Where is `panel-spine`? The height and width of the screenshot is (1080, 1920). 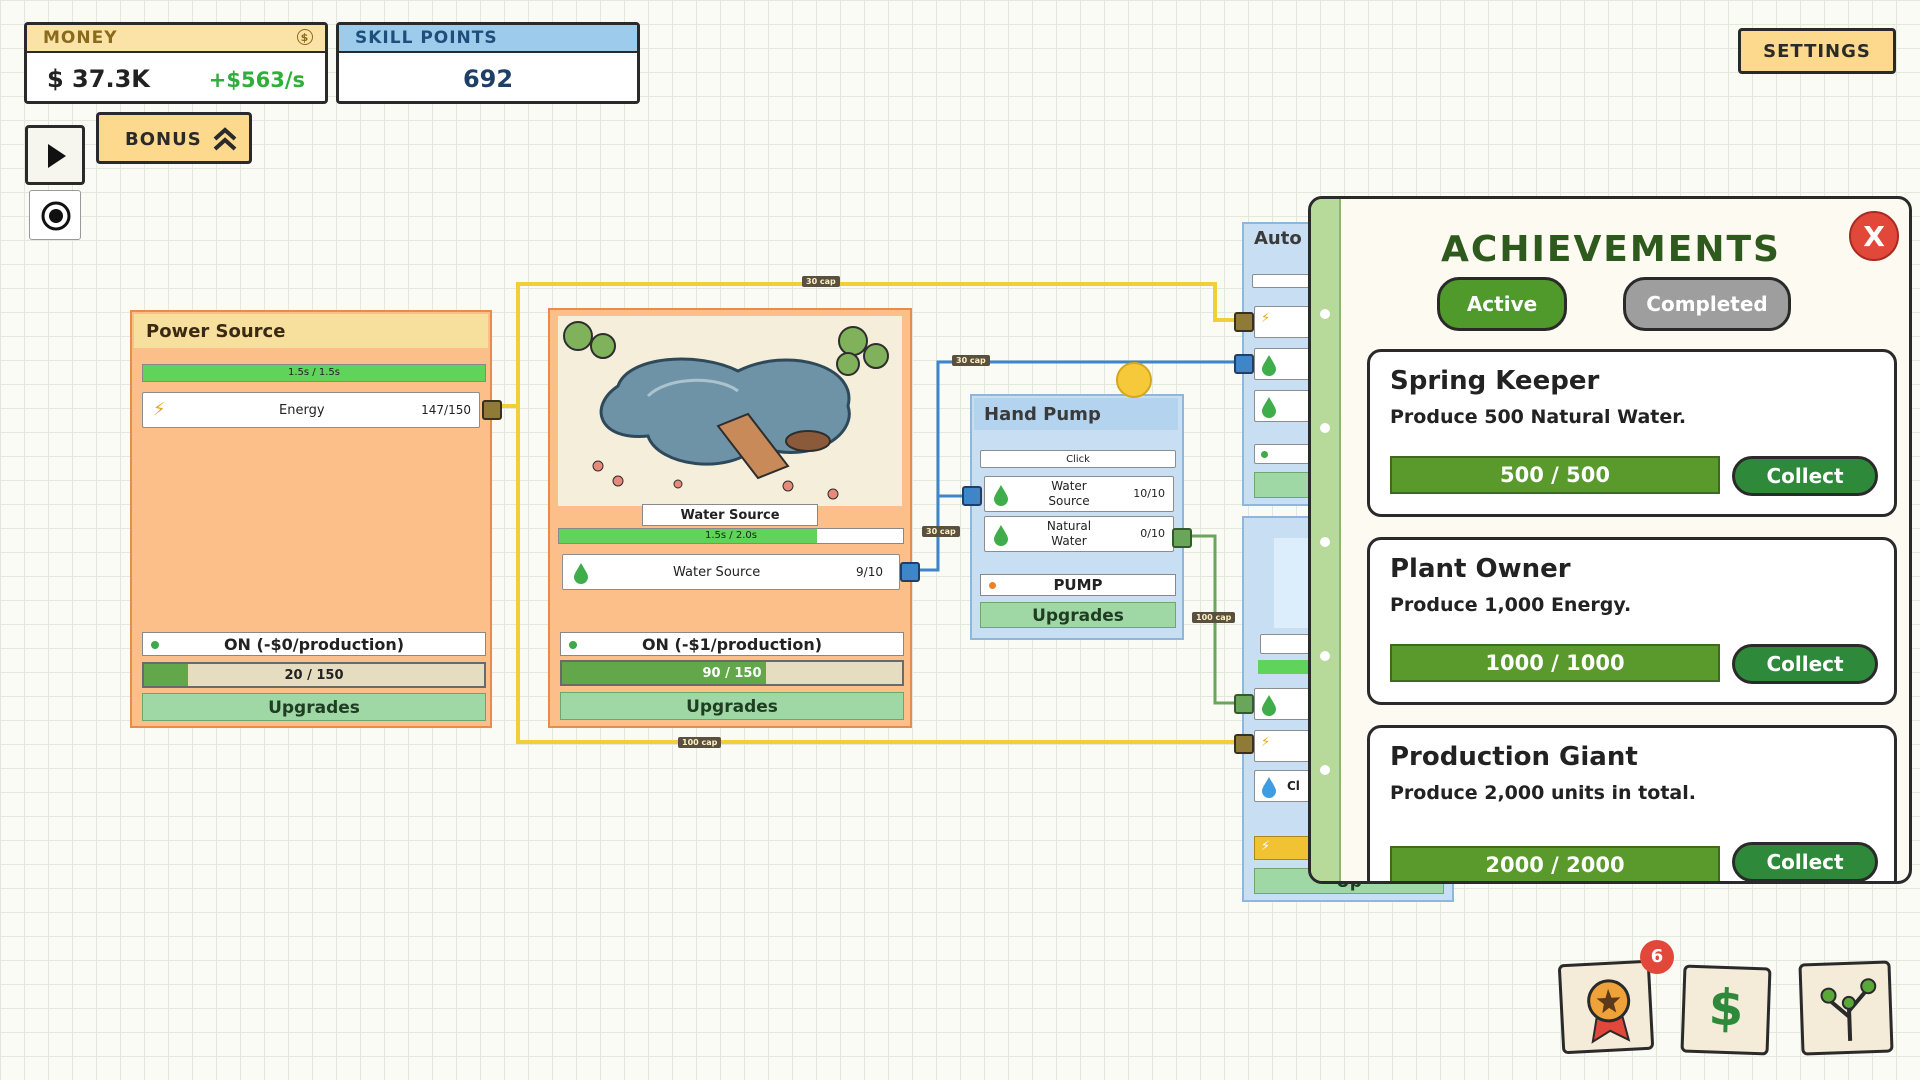
panel-spine is located at coordinates (1326, 540).